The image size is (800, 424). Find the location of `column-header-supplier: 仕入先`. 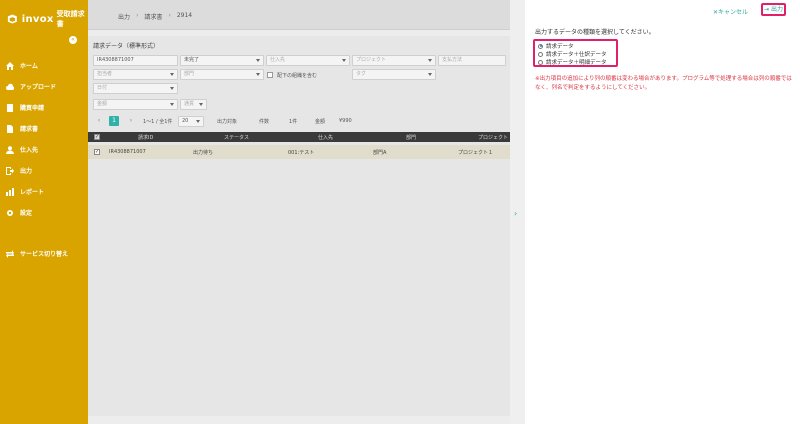

column-header-supplier: 仕入先 is located at coordinates (325, 137).